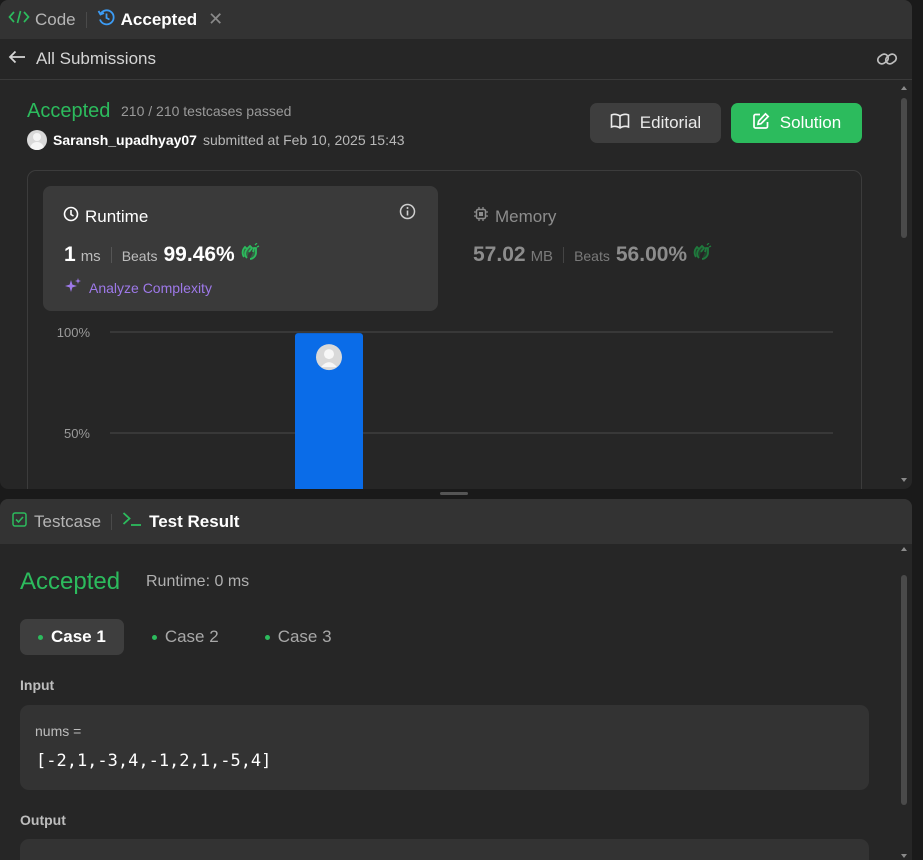  I want to click on history-icon, so click(106, 20).